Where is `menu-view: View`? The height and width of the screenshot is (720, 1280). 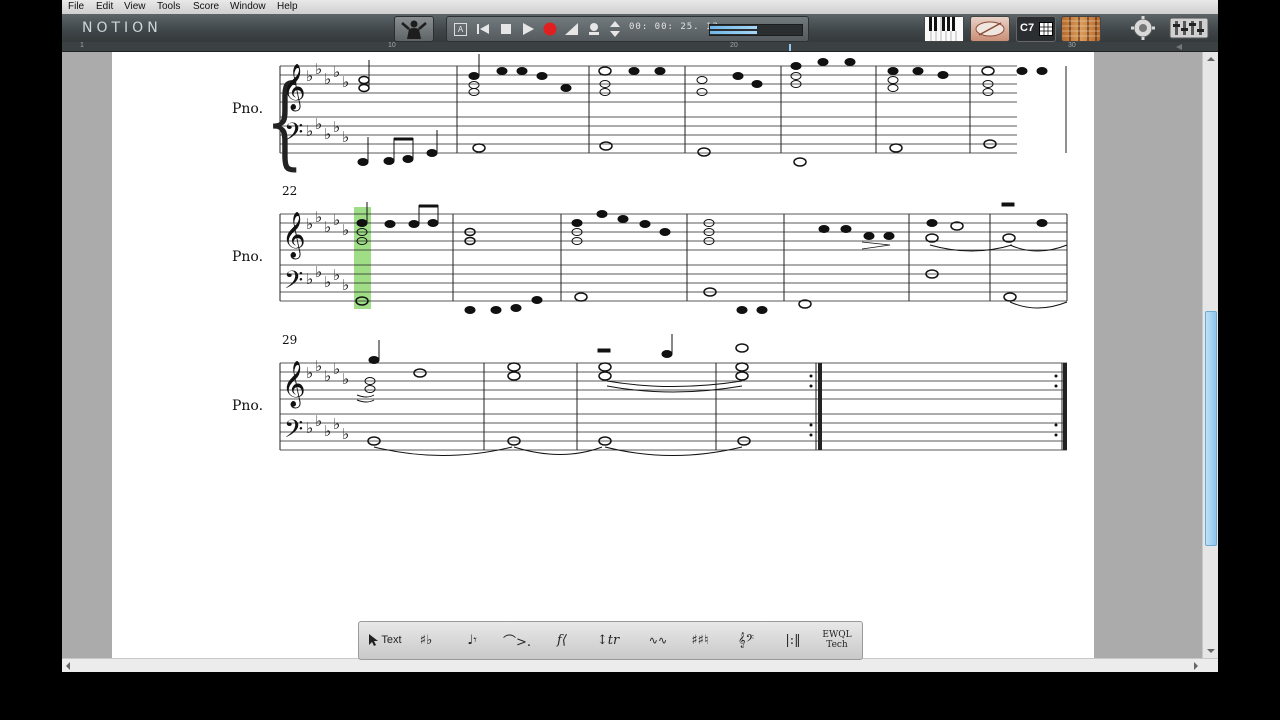 menu-view: View is located at coordinates (135, 6).